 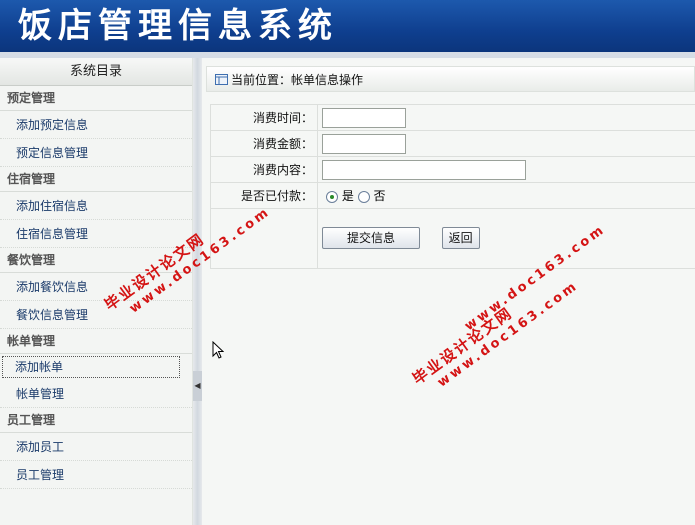 What do you see at coordinates (197, 386) in the screenshot?
I see `collapse-arrow-icon: ◀` at bounding box center [197, 386].